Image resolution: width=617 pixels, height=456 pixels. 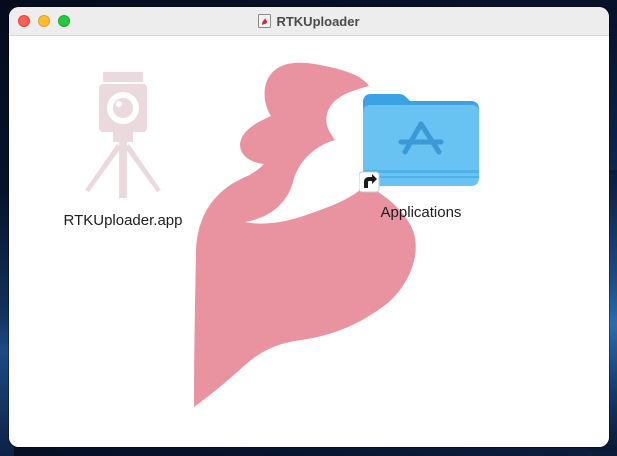 What do you see at coordinates (123, 220) in the screenshot?
I see `app-item-label: RTKUploader.app` at bounding box center [123, 220].